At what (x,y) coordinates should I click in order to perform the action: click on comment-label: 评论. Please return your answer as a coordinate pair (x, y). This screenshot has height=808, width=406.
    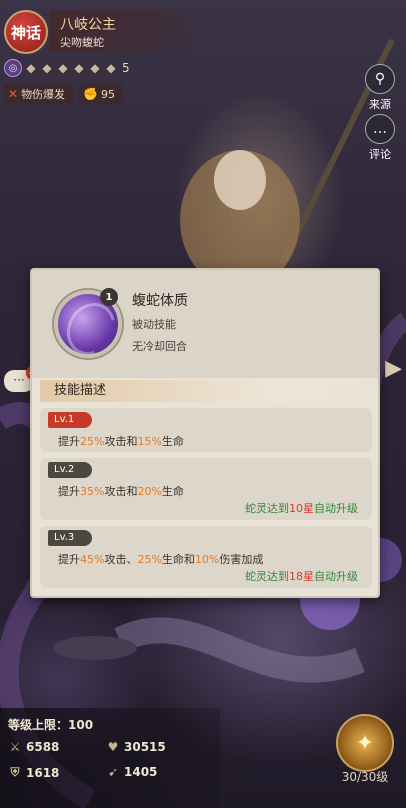
    Looking at the image, I should click on (380, 154).